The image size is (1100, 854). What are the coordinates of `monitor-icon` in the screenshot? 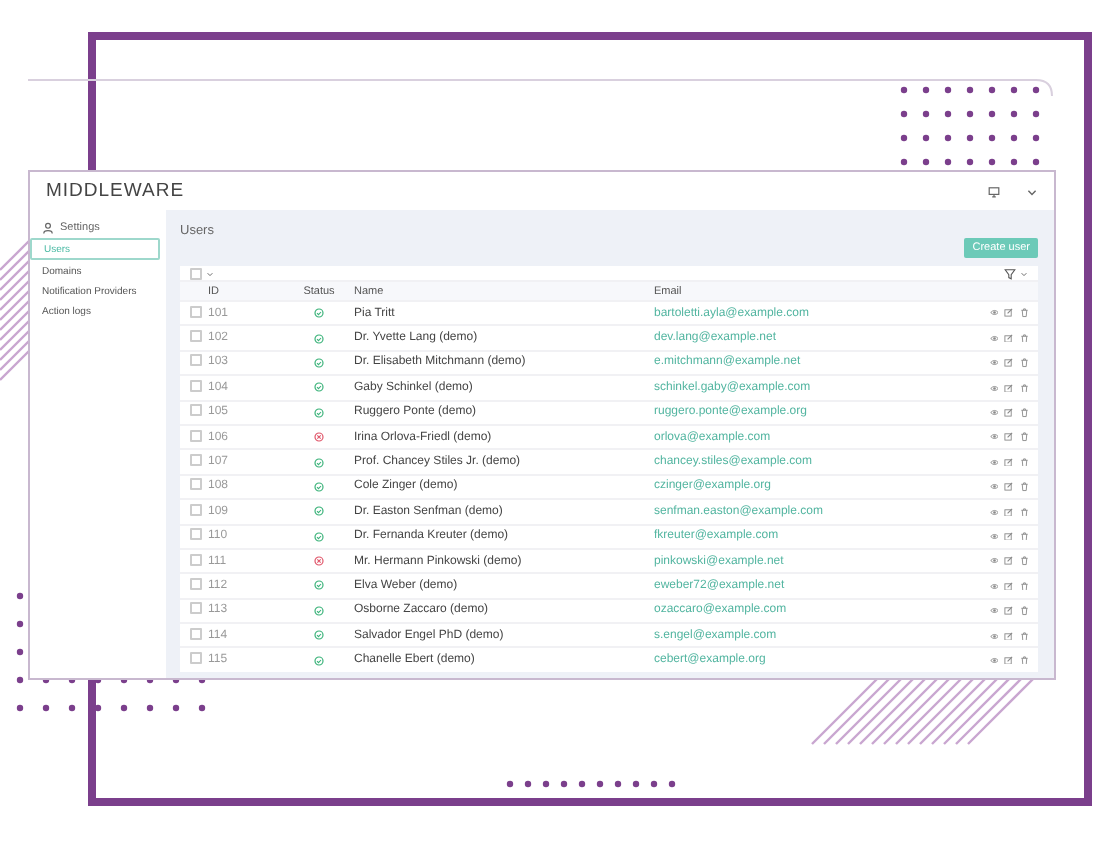 It's located at (994, 191).